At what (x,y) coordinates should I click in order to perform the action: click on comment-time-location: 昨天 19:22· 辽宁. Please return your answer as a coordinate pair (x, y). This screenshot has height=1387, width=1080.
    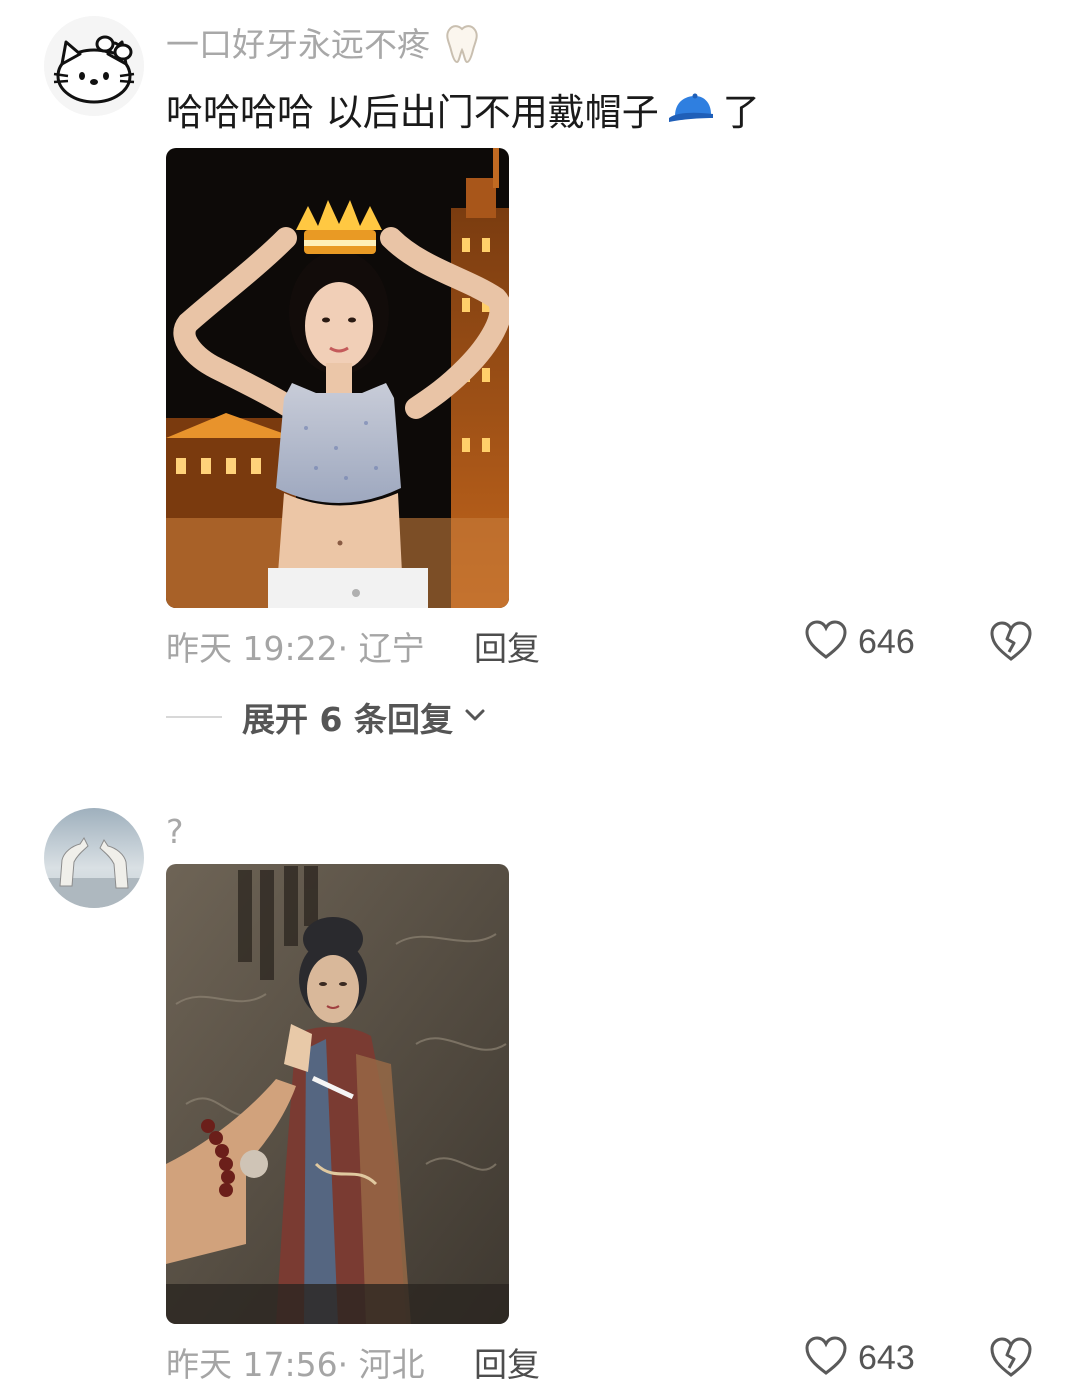
    Looking at the image, I should click on (295, 648).